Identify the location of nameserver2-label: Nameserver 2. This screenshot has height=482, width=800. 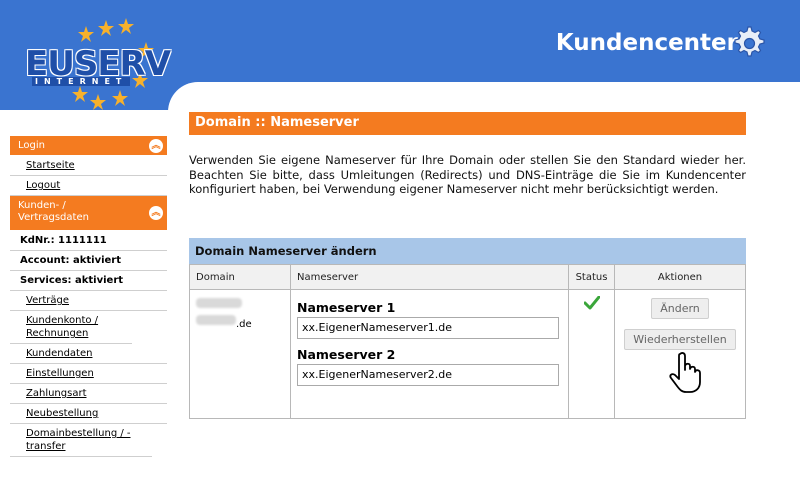
(346, 354).